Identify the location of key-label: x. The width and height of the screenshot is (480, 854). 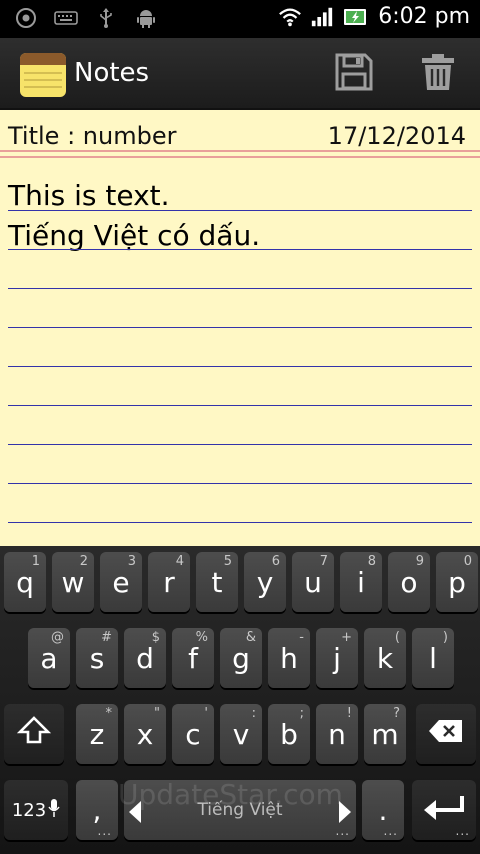
(145, 734).